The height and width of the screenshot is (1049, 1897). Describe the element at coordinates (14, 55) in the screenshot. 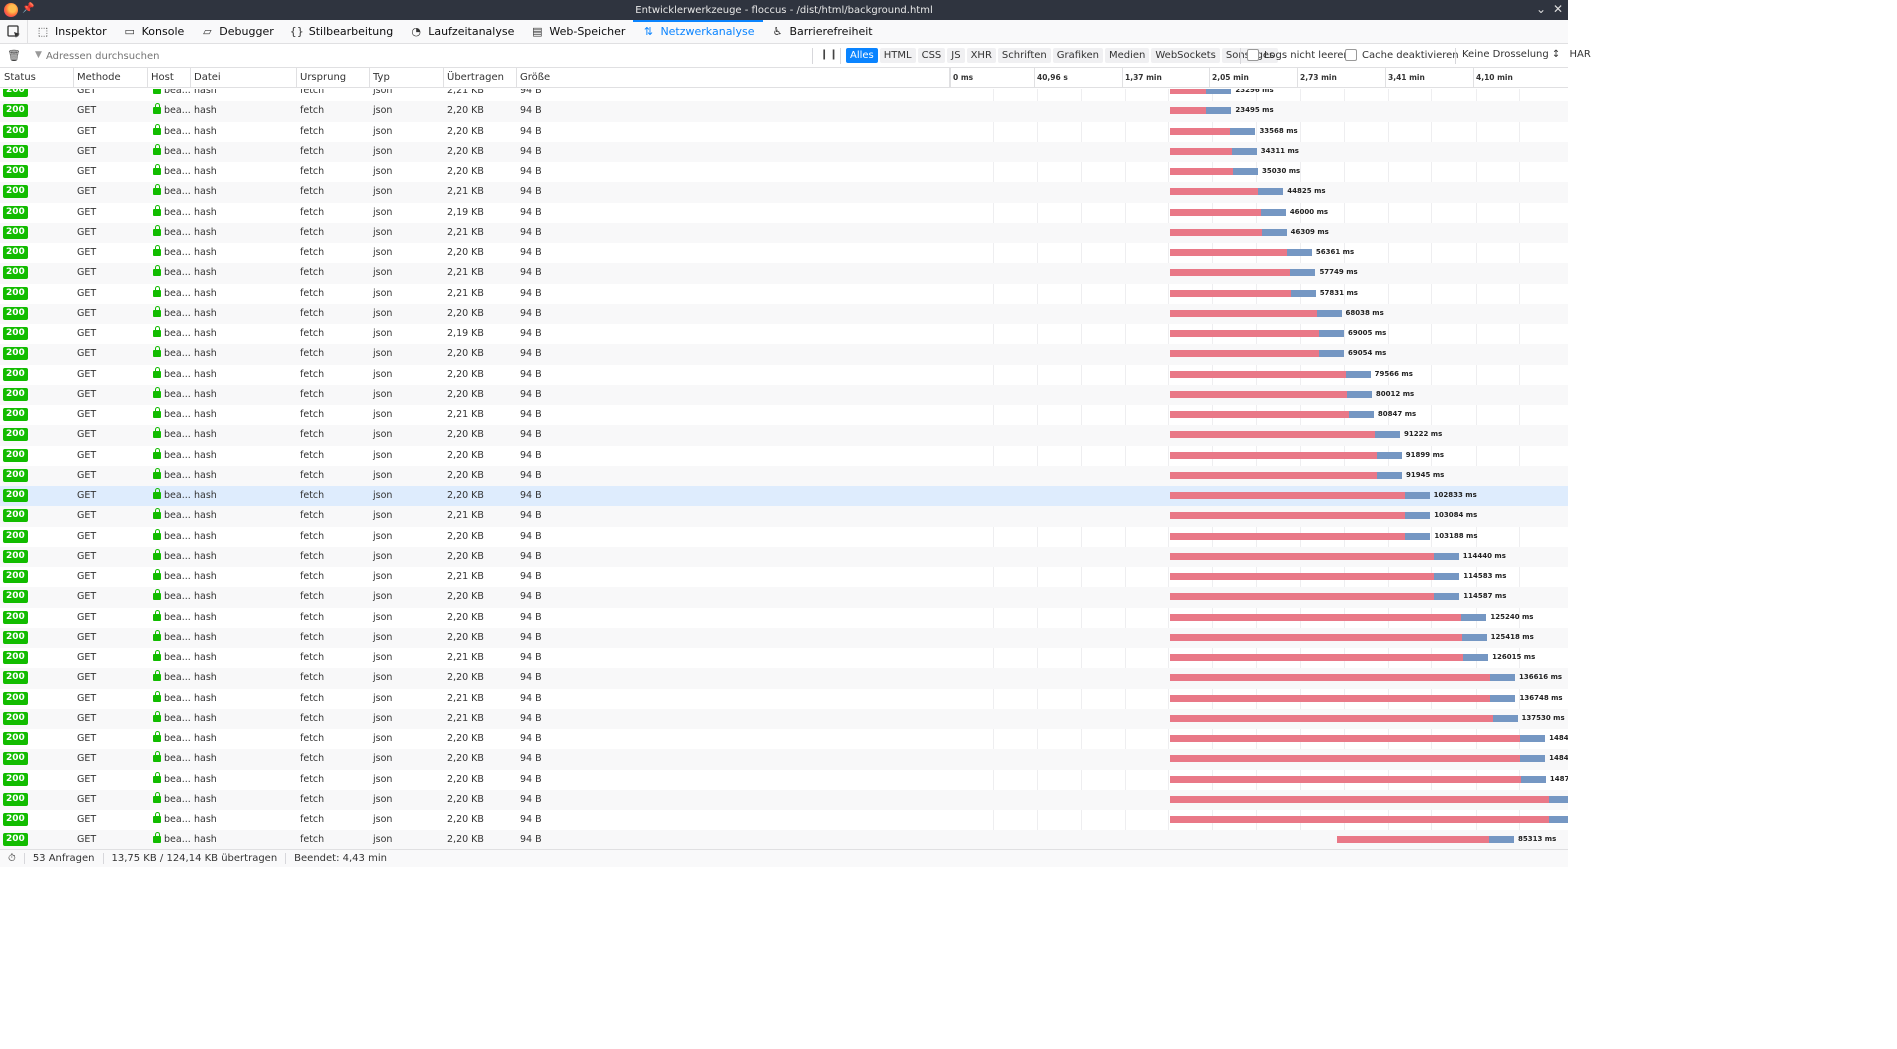

I see `clear-log-button: 🗑` at that location.